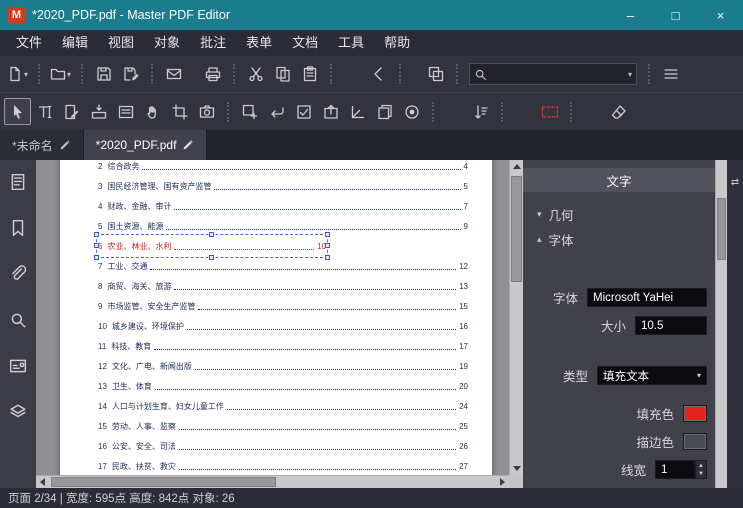 This screenshot has width=743, height=508. I want to click on save-as-button, so click(130, 74).